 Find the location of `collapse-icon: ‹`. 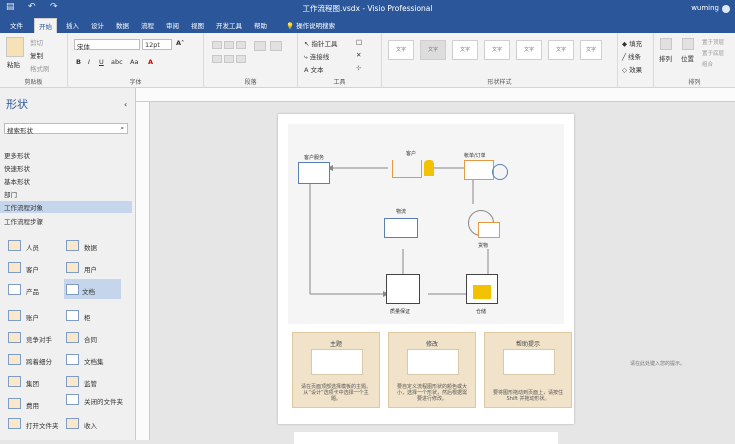

collapse-icon: ‹ is located at coordinates (125, 104).